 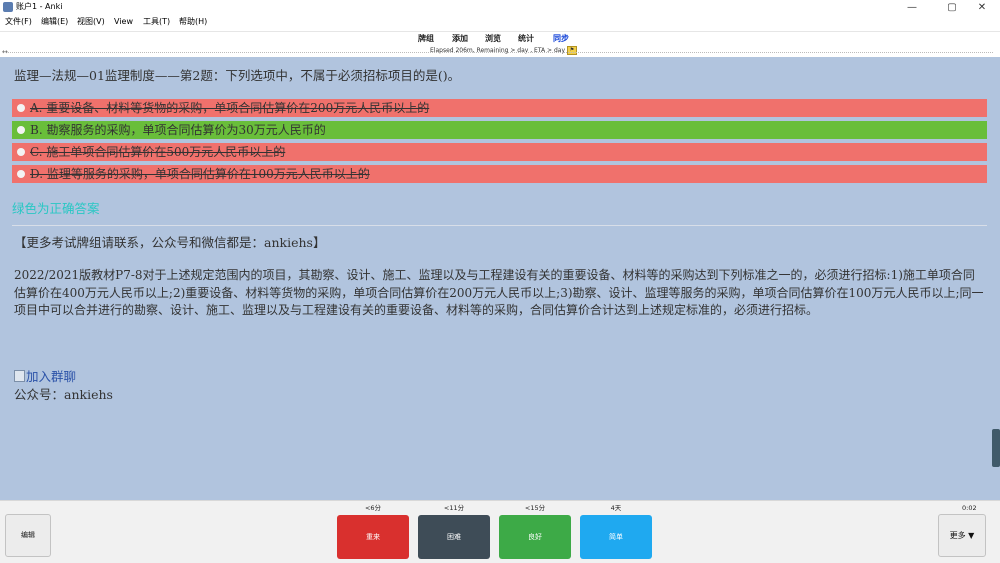 What do you see at coordinates (499, 152) in the screenshot?
I see `option-c: C. 施工单项合同估算价在500万元人民币以上的` at bounding box center [499, 152].